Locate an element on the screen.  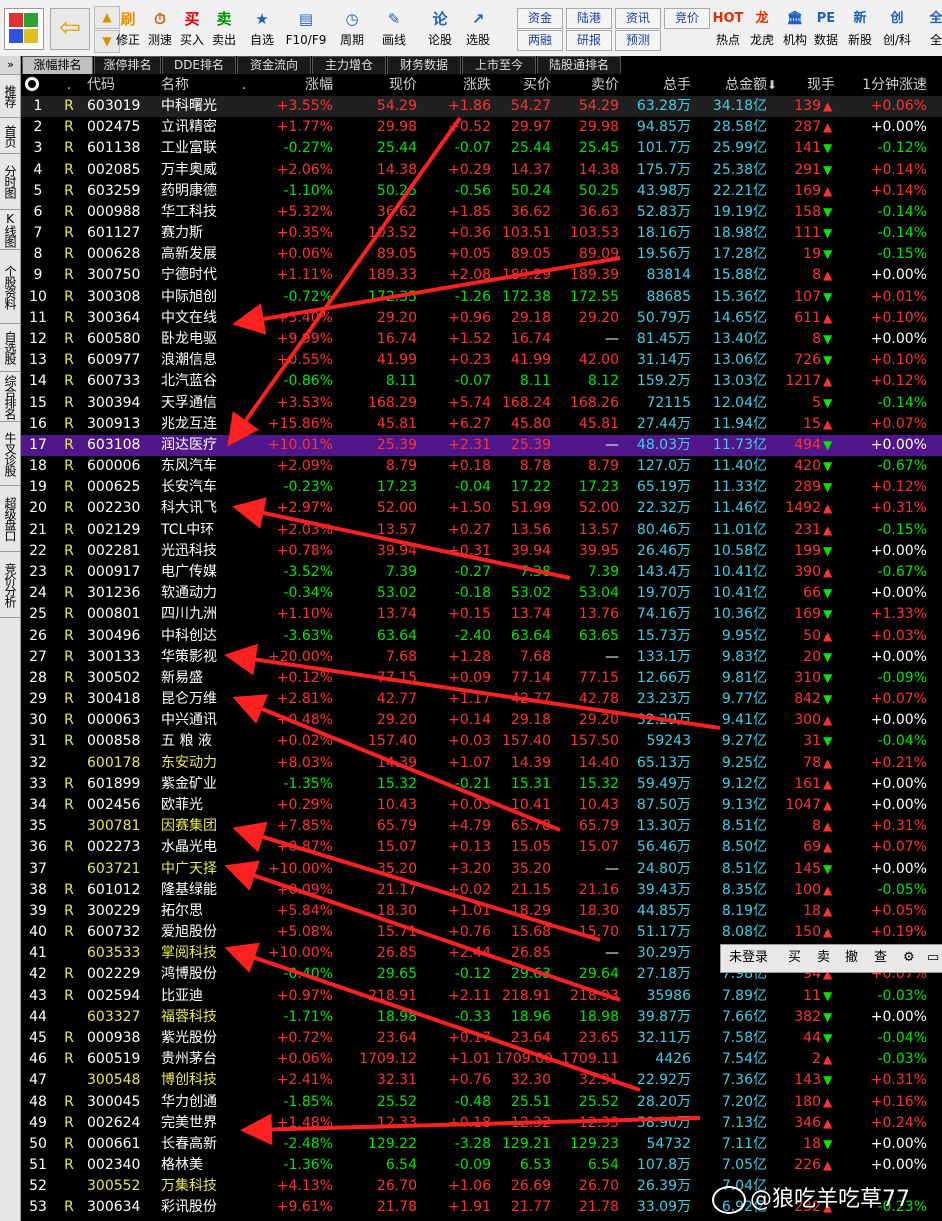
toolbar-right-button-5: 创创/科 is located at coordinates (897, 29).